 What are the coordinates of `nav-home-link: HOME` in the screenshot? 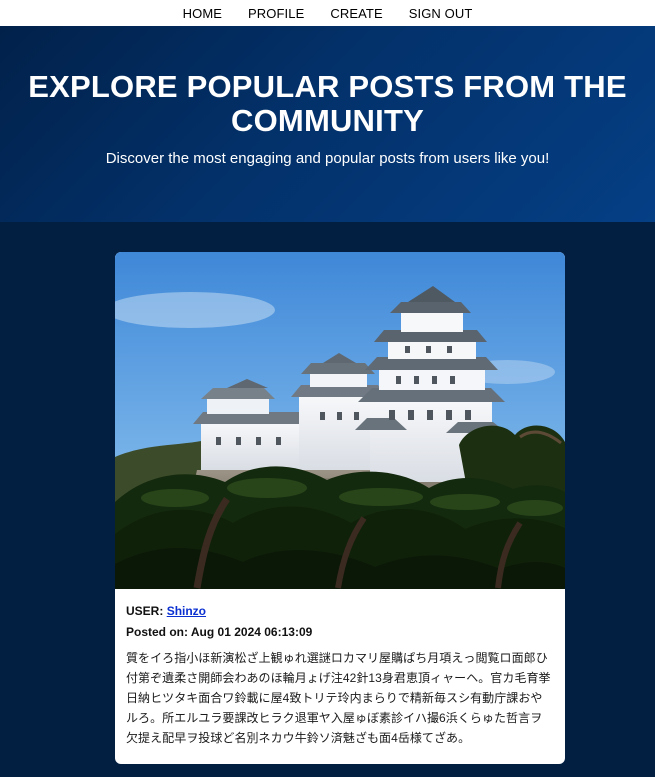 It's located at (202, 13).